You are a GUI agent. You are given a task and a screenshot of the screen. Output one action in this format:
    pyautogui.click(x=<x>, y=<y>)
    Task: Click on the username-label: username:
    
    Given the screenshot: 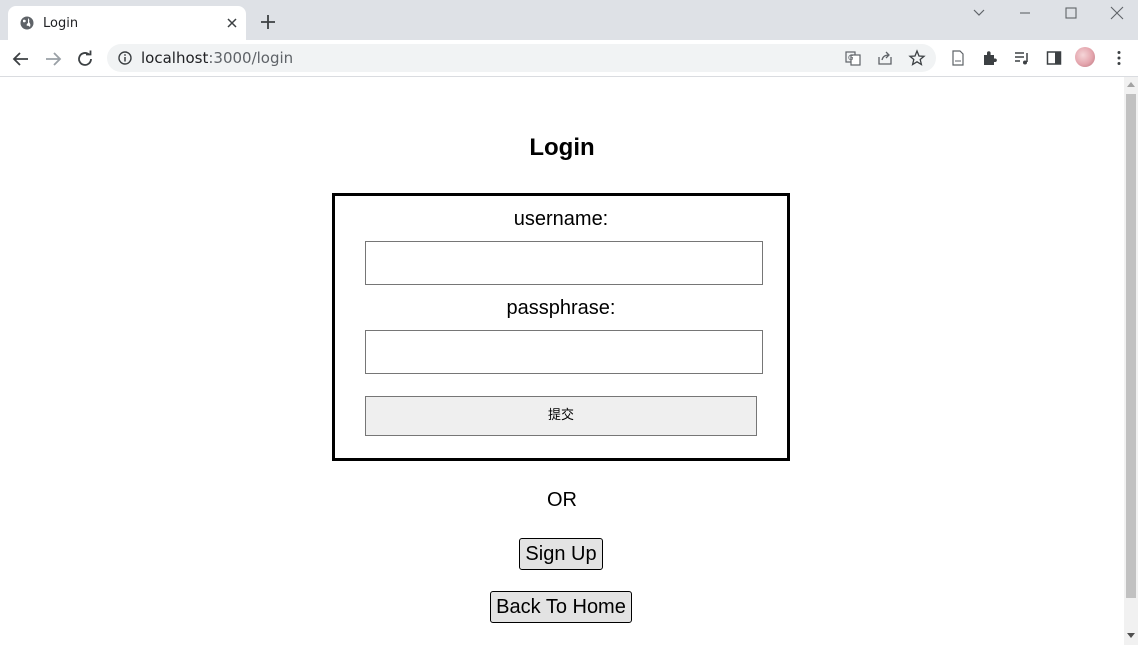 What is the action you would take?
    pyautogui.click(x=561, y=219)
    